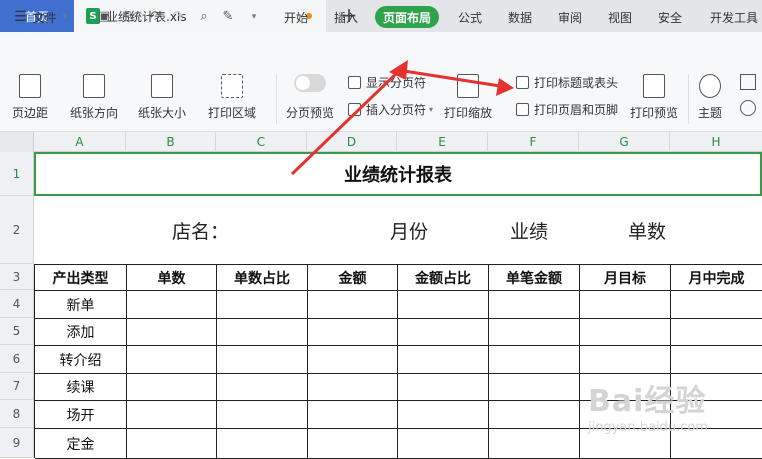  I want to click on watermark-url: jingyan.baidu.com, so click(648, 427).